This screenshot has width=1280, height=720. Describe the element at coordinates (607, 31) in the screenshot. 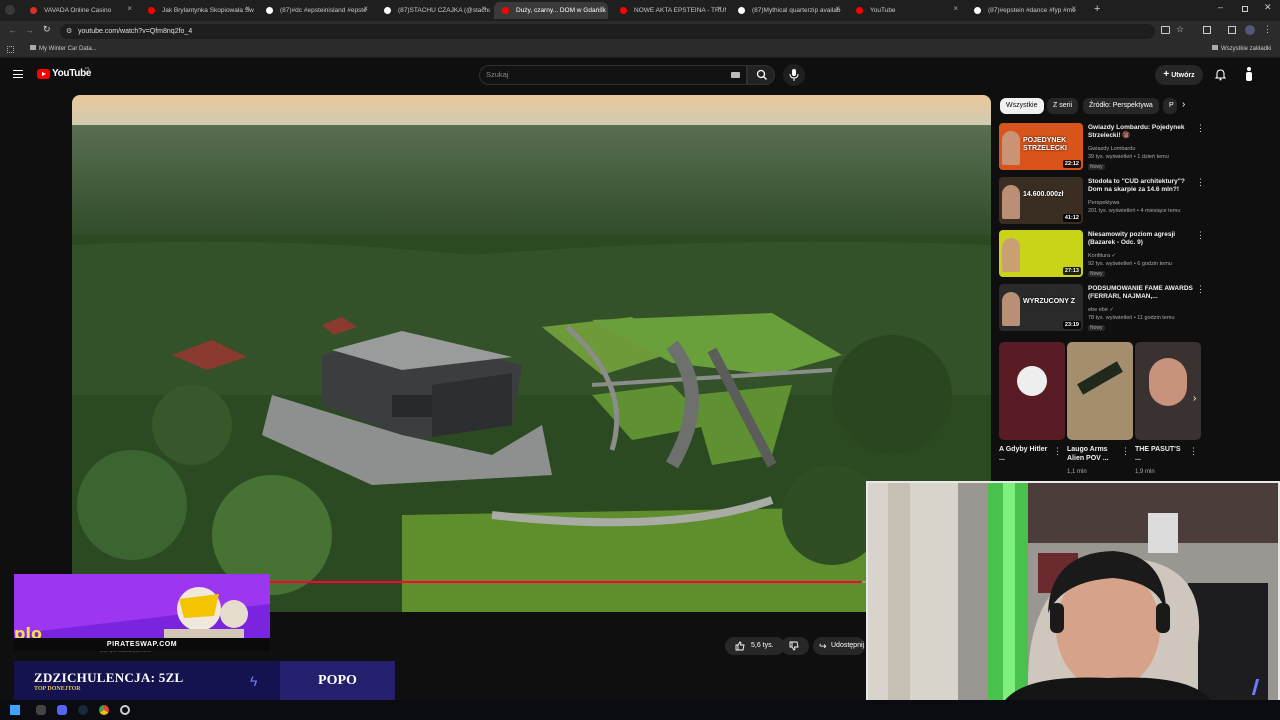

I see `url-field: ⚙ youtube.com/watch?v=Qfm8nq2fo_4` at that location.